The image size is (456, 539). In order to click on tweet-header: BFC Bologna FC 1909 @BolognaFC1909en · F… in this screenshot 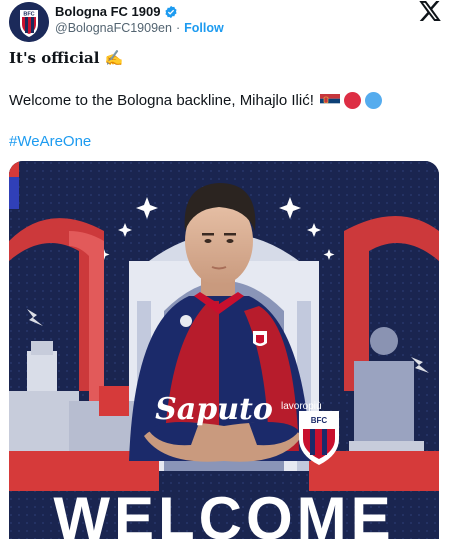, I will do `click(228, 23)`.